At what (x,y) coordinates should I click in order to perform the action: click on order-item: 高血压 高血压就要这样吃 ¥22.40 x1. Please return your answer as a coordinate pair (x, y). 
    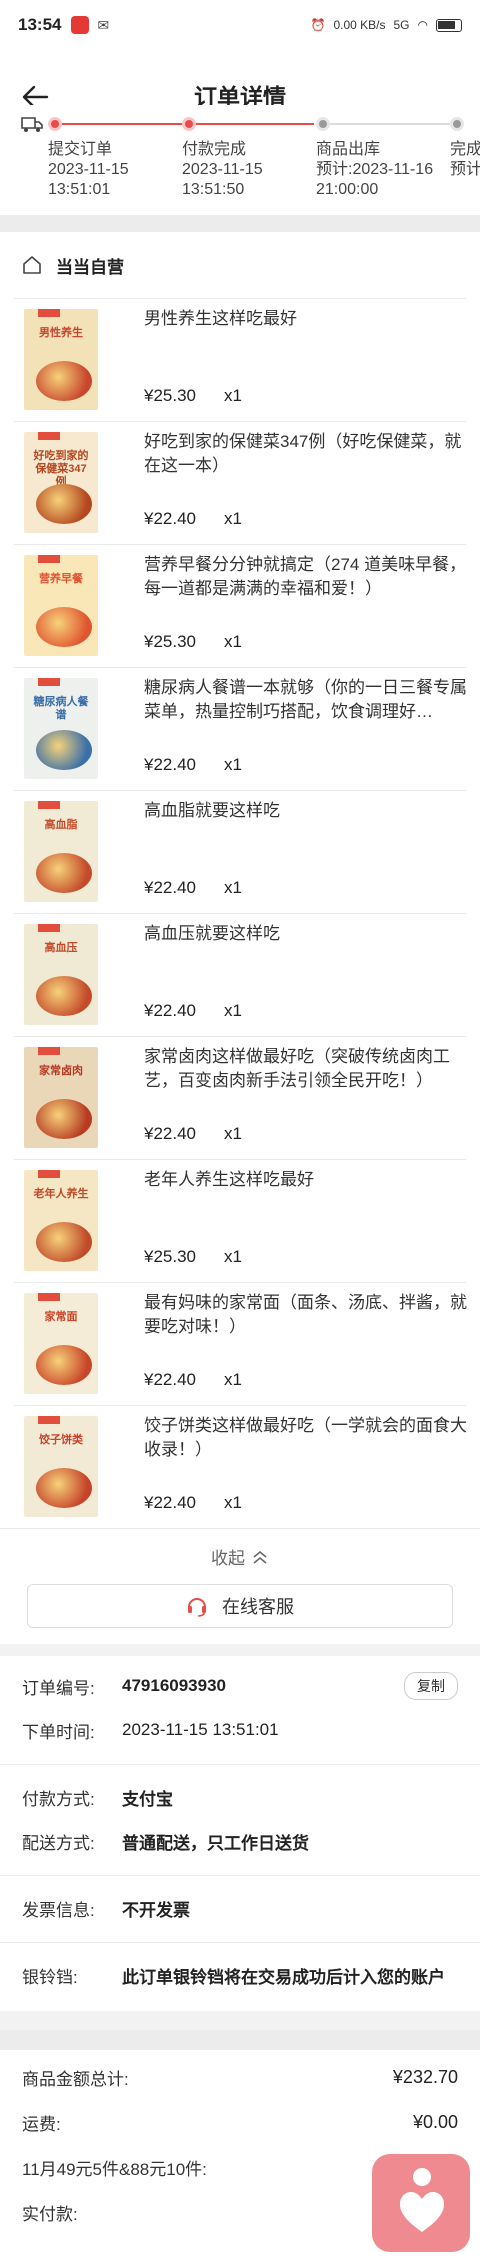
    Looking at the image, I should click on (240, 974).